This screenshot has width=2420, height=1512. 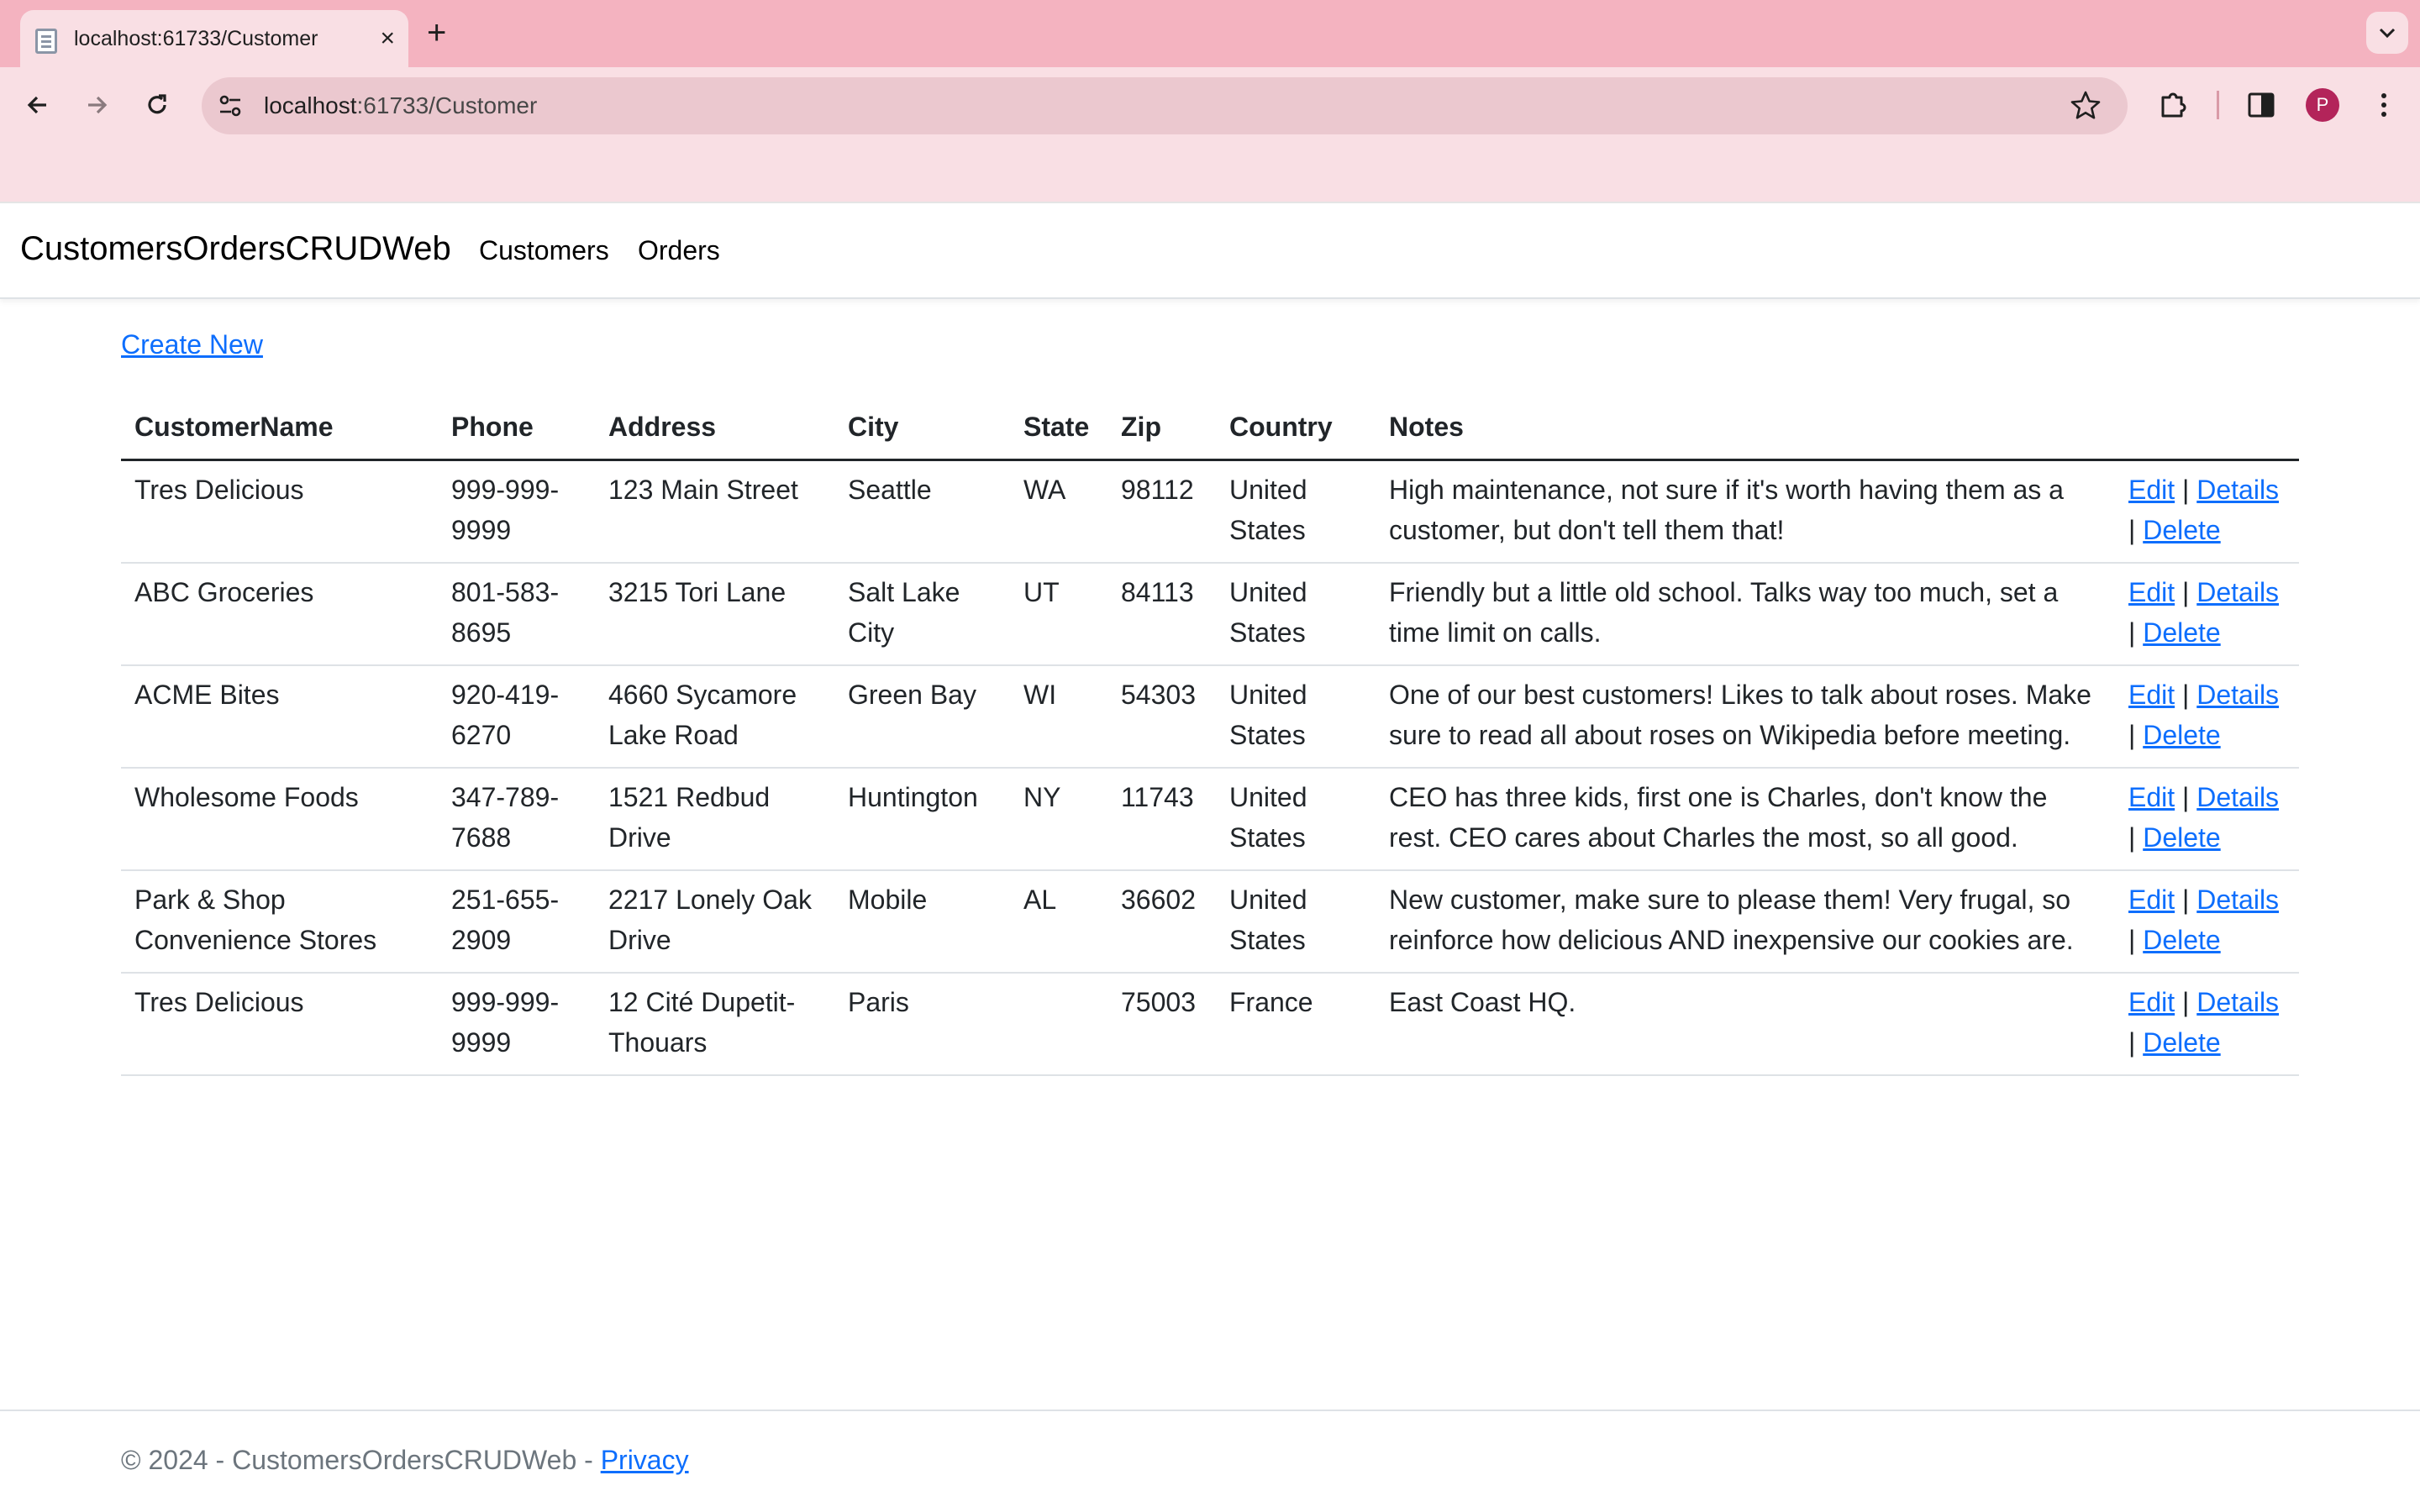 What do you see at coordinates (279, 511) in the screenshot?
I see `cell-customer-name: Tres Delicious` at bounding box center [279, 511].